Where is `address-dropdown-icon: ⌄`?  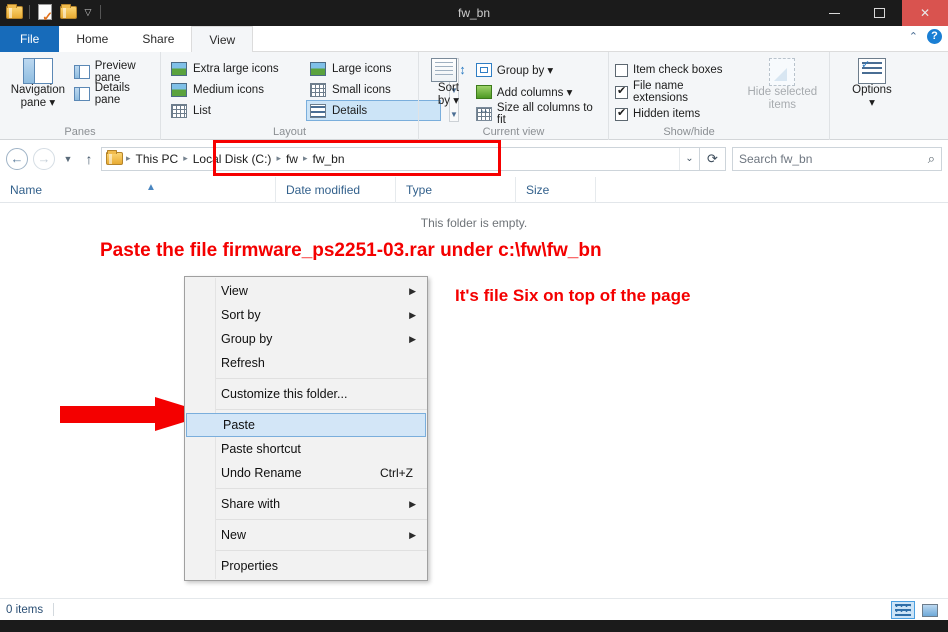 address-dropdown-icon: ⌄ is located at coordinates (689, 158).